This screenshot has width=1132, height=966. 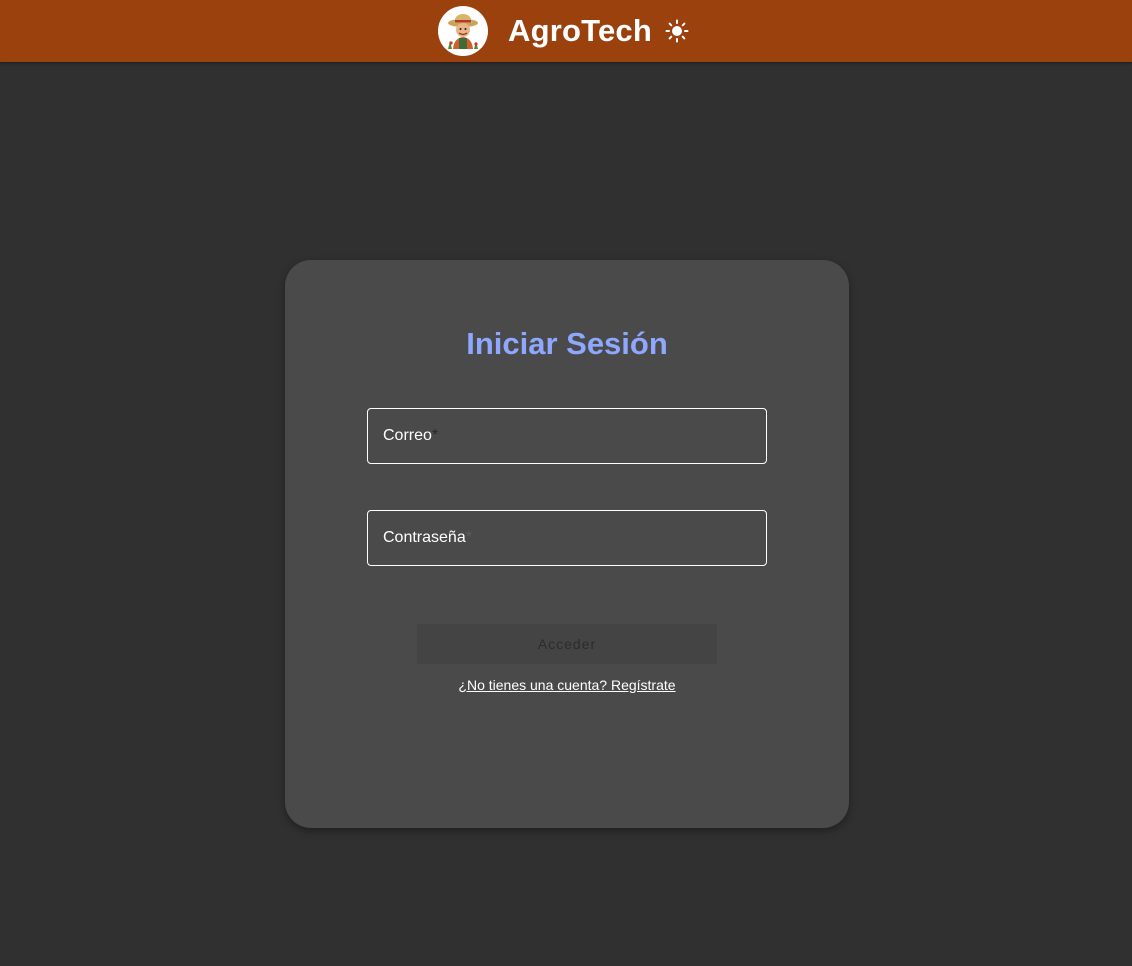 What do you see at coordinates (463, 31) in the screenshot?
I see `farmer-mascot-icon` at bounding box center [463, 31].